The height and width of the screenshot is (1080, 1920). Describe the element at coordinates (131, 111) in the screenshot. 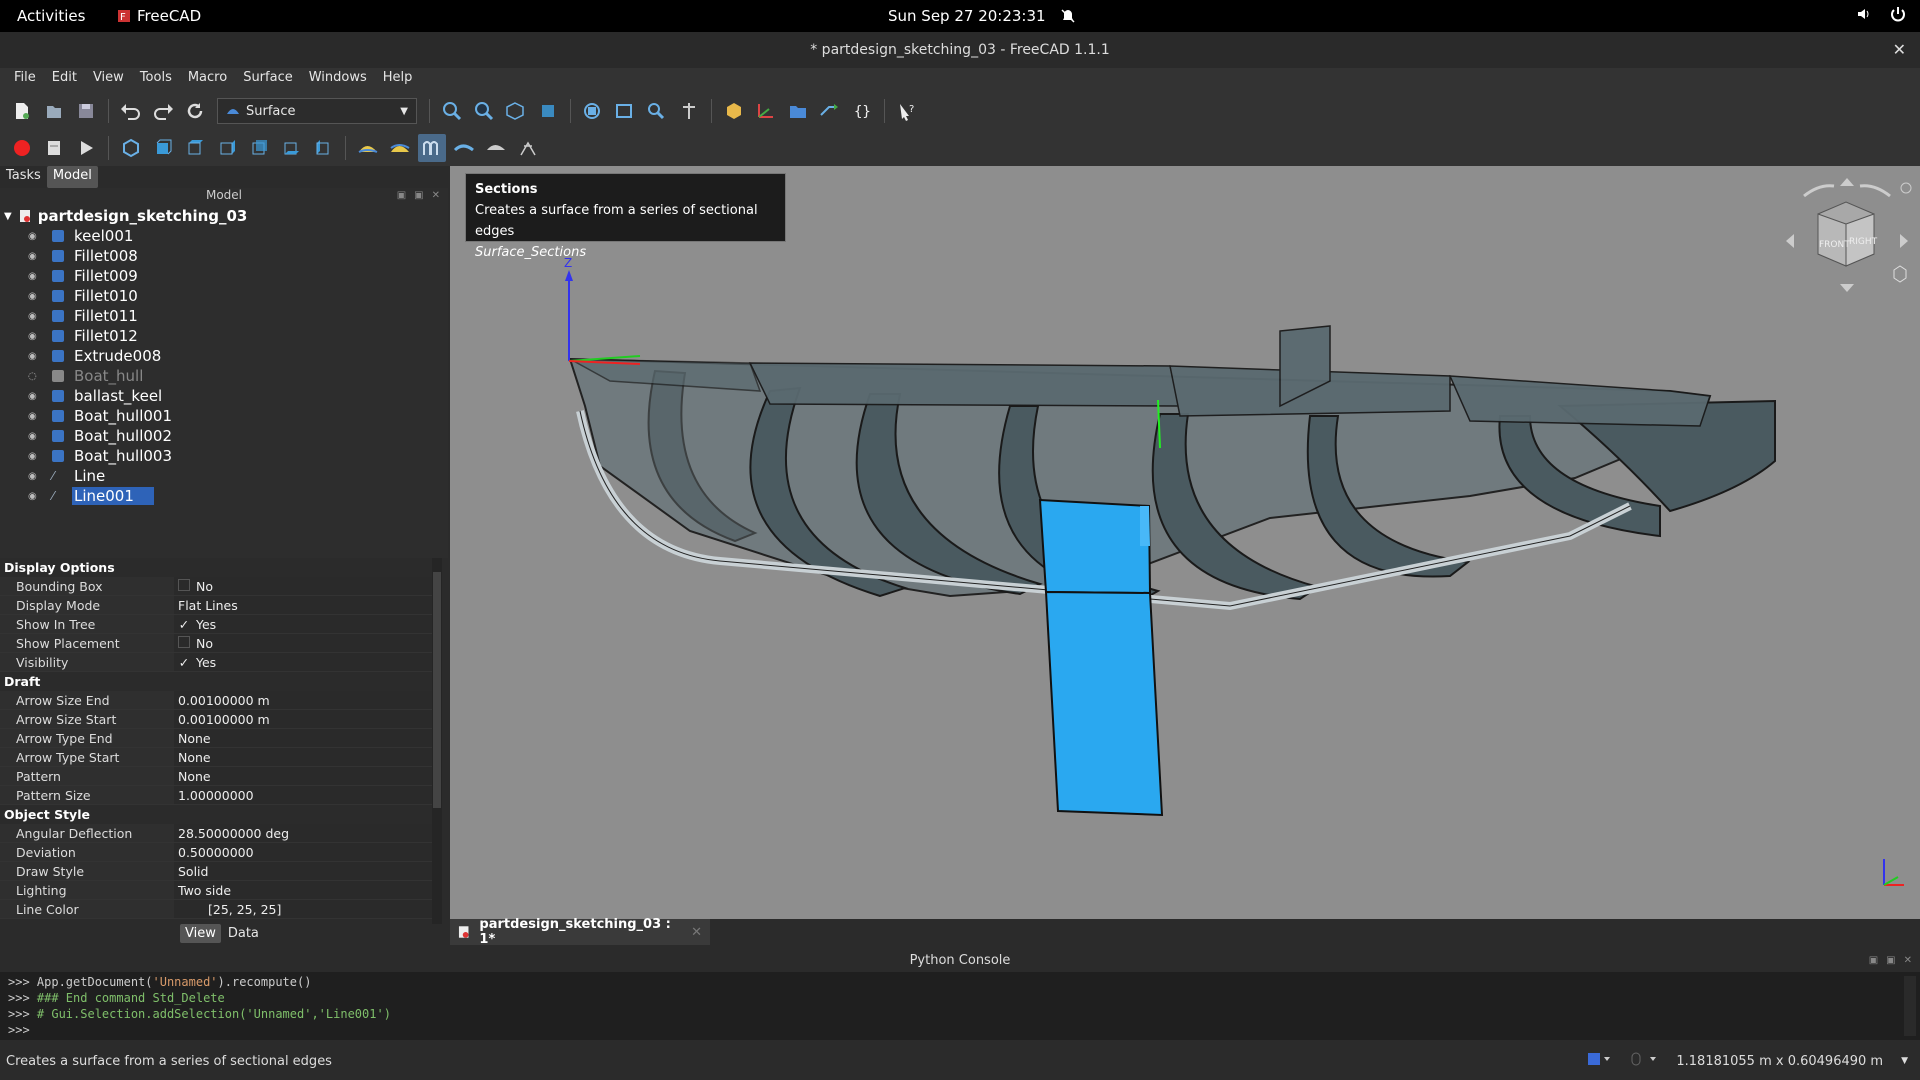

I see `undo-icon` at that location.